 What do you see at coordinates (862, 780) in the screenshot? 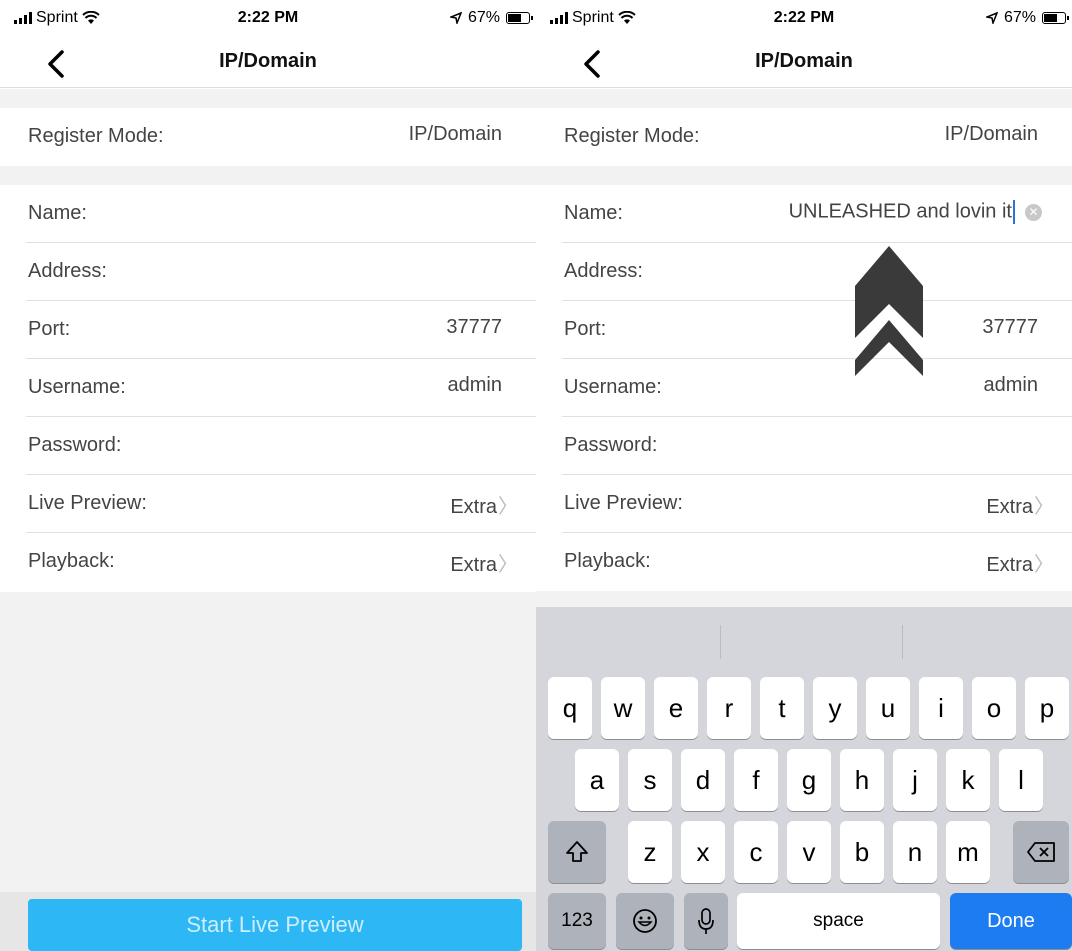
I see `key-h: h` at bounding box center [862, 780].